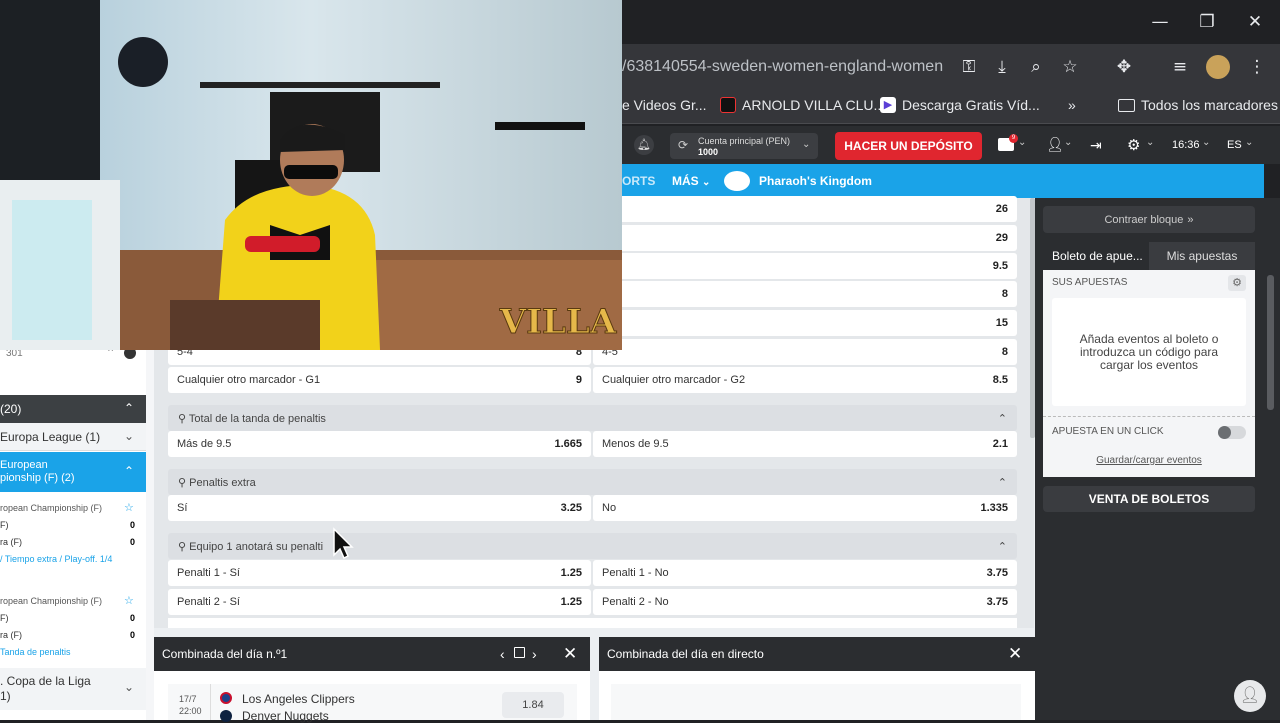  What do you see at coordinates (805, 380) in the screenshot?
I see `odds-cell: Cualquier otro marcador - G2 8.5` at bounding box center [805, 380].